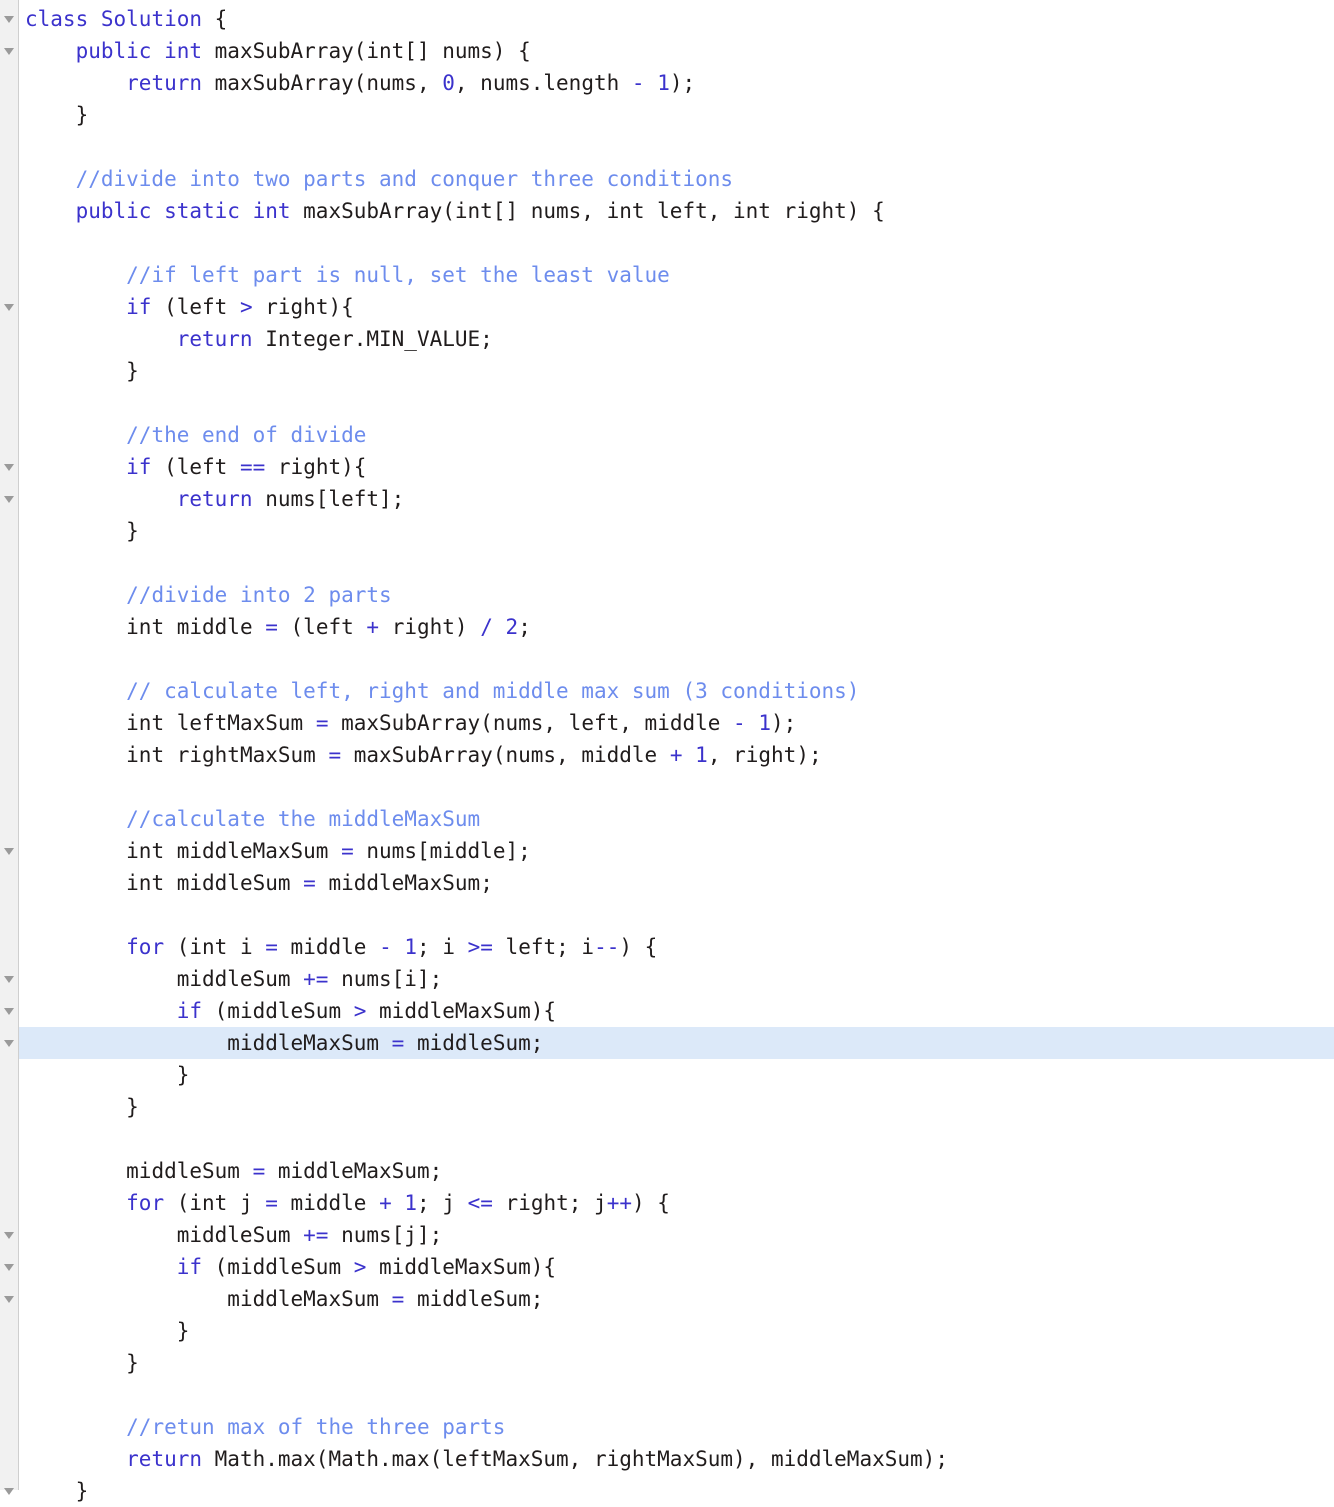 The image size is (1334, 1507). I want to click on code-folding-gutter, so click(9, 747).